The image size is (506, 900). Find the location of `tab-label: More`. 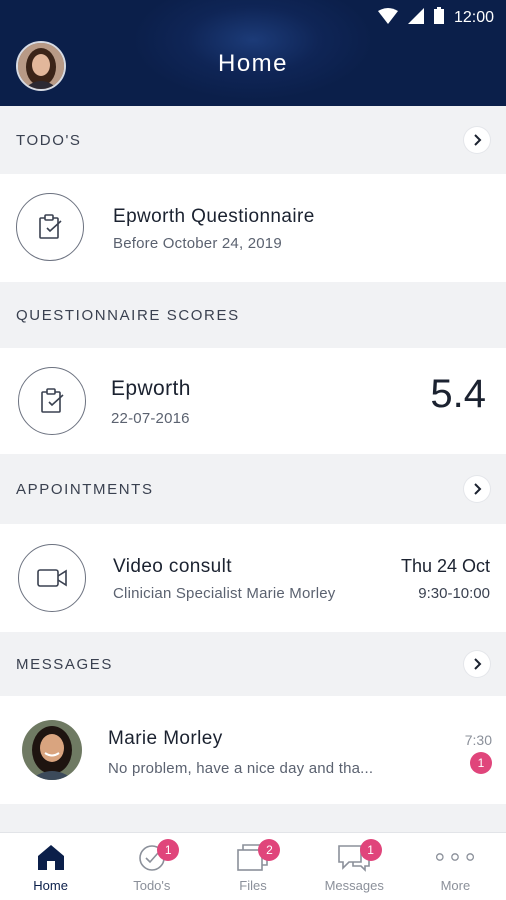

tab-label: More is located at coordinates (455, 885).